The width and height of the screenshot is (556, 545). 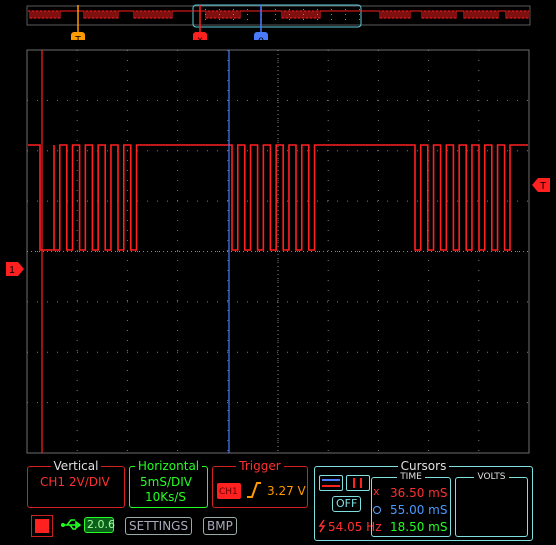 What do you see at coordinates (491, 504) in the screenshot?
I see `cursors-volts-box: VOLTS` at bounding box center [491, 504].